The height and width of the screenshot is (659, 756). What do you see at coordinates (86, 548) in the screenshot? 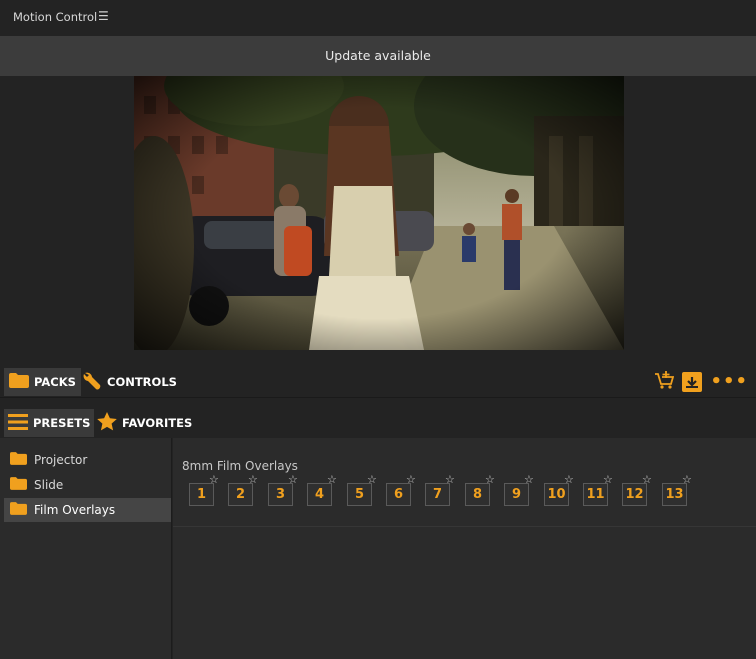
I see `folder-sidebar: Projector Slide Film Overlays` at bounding box center [86, 548].